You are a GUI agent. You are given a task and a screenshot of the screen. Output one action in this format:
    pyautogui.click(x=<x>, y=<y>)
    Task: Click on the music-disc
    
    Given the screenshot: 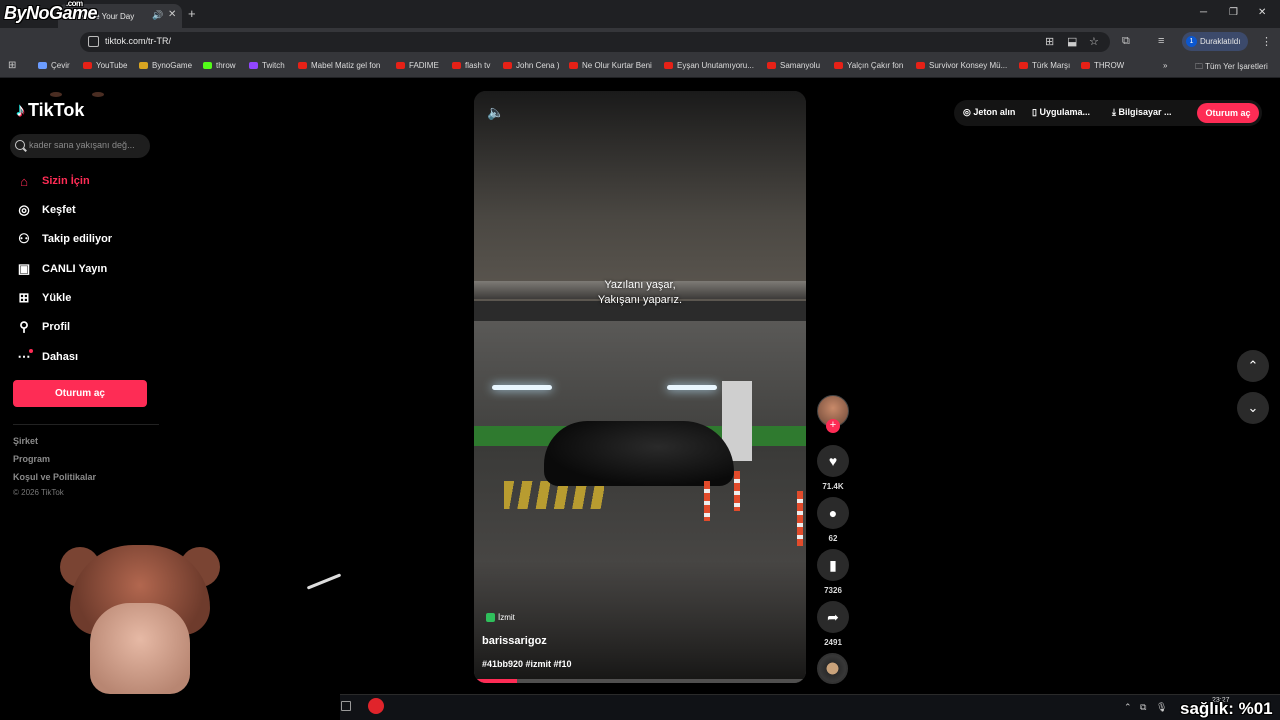 What is the action you would take?
    pyautogui.click(x=832, y=668)
    